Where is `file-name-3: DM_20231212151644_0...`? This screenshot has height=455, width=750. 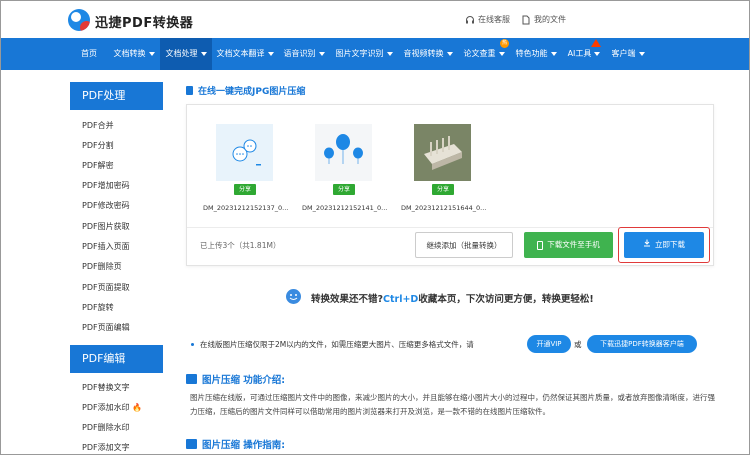 file-name-3: DM_20231212151644_0... is located at coordinates (444, 208).